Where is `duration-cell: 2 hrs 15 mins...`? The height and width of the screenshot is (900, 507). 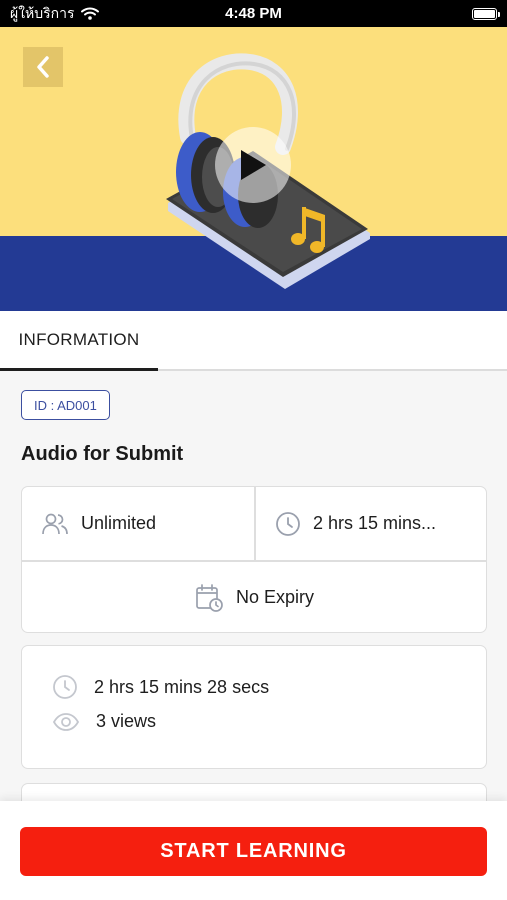
duration-cell: 2 hrs 15 mins... is located at coordinates (355, 523).